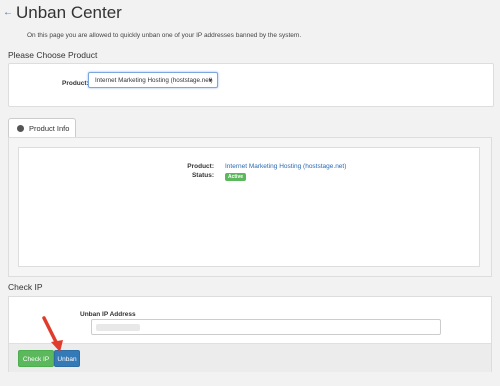 This screenshot has width=500, height=386. What do you see at coordinates (49, 128) in the screenshot?
I see `tab-product-info-label: Product Info` at bounding box center [49, 128].